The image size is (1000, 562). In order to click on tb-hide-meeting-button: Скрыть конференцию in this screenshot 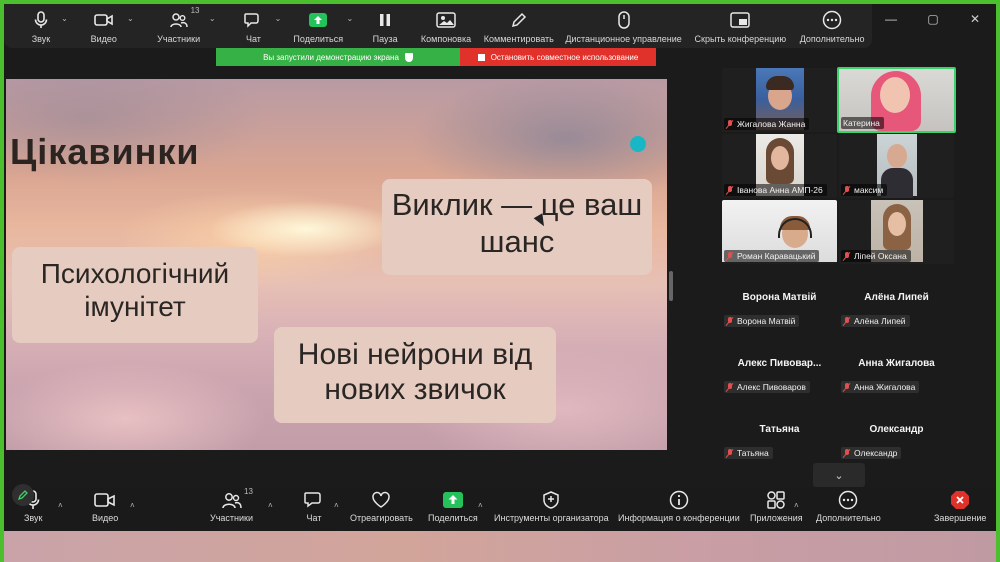, I will do `click(740, 25)`.